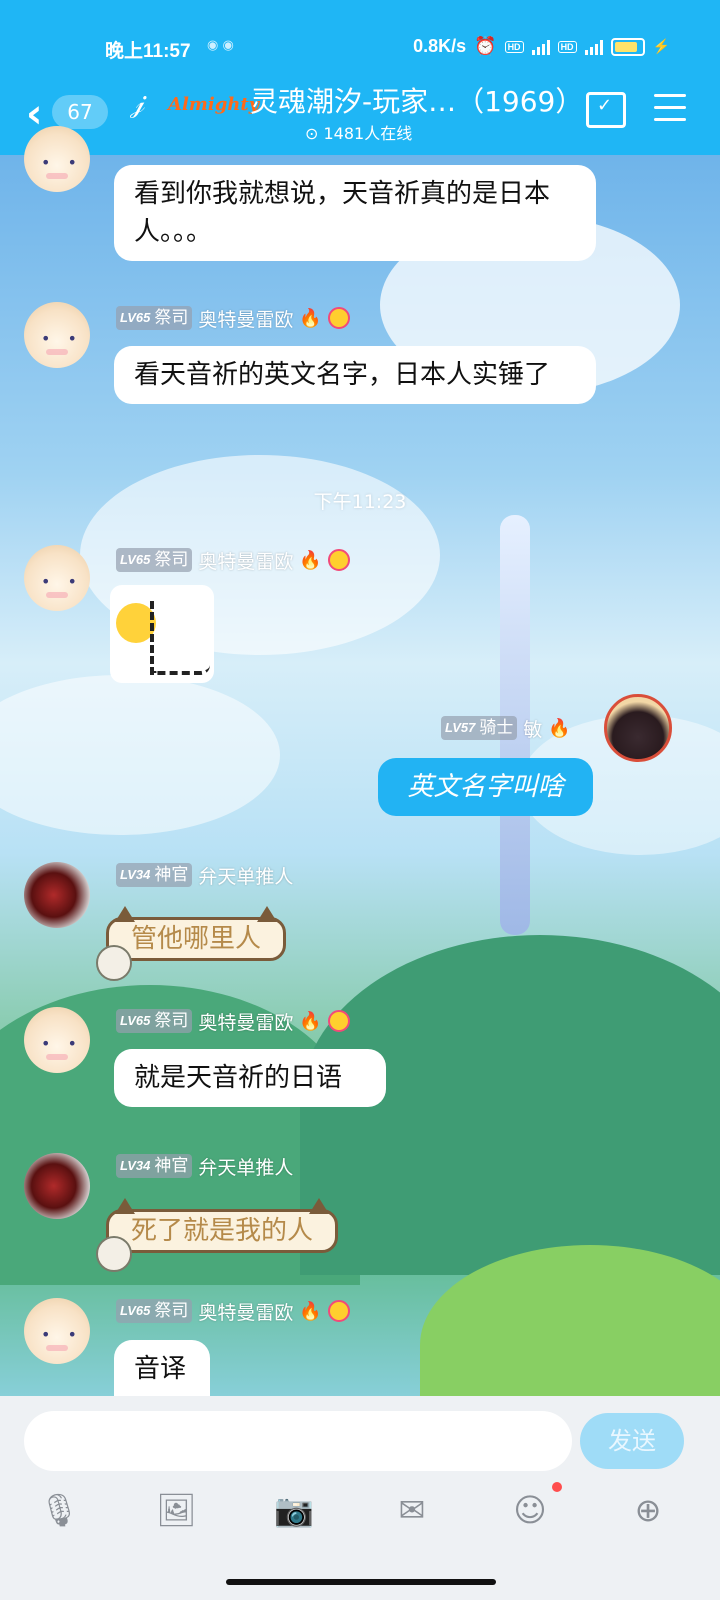 Image resolution: width=720 pixels, height=1600 pixels. What do you see at coordinates (485, 787) in the screenshot?
I see `my-message-bubble: 英文名字叫啥` at bounding box center [485, 787].